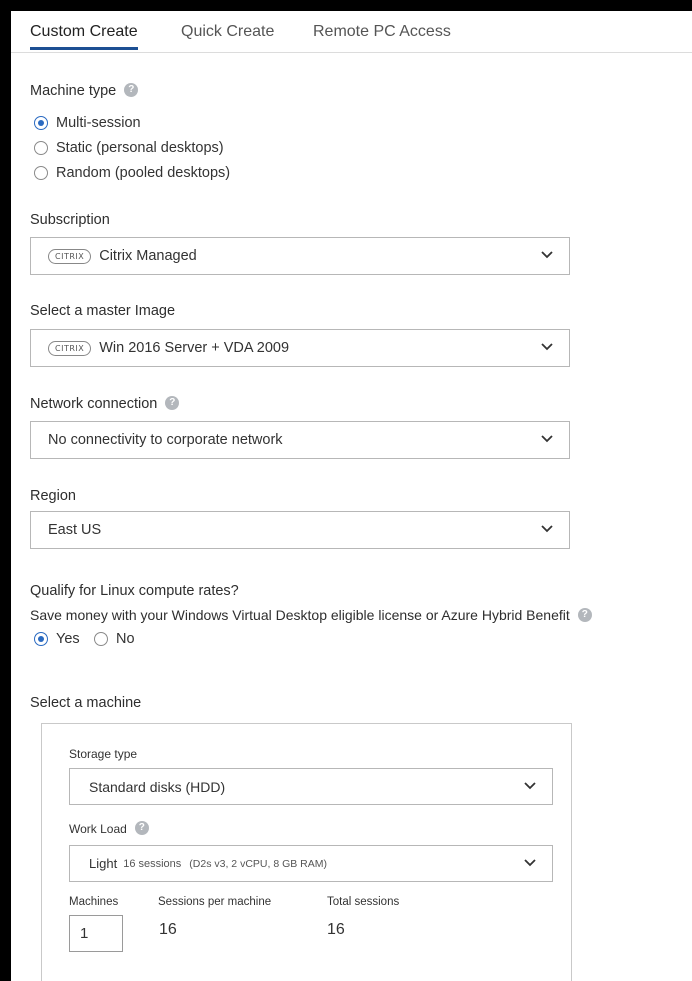 This screenshot has width=692, height=981. I want to click on total-sessions-label: Total sessions, so click(363, 902).